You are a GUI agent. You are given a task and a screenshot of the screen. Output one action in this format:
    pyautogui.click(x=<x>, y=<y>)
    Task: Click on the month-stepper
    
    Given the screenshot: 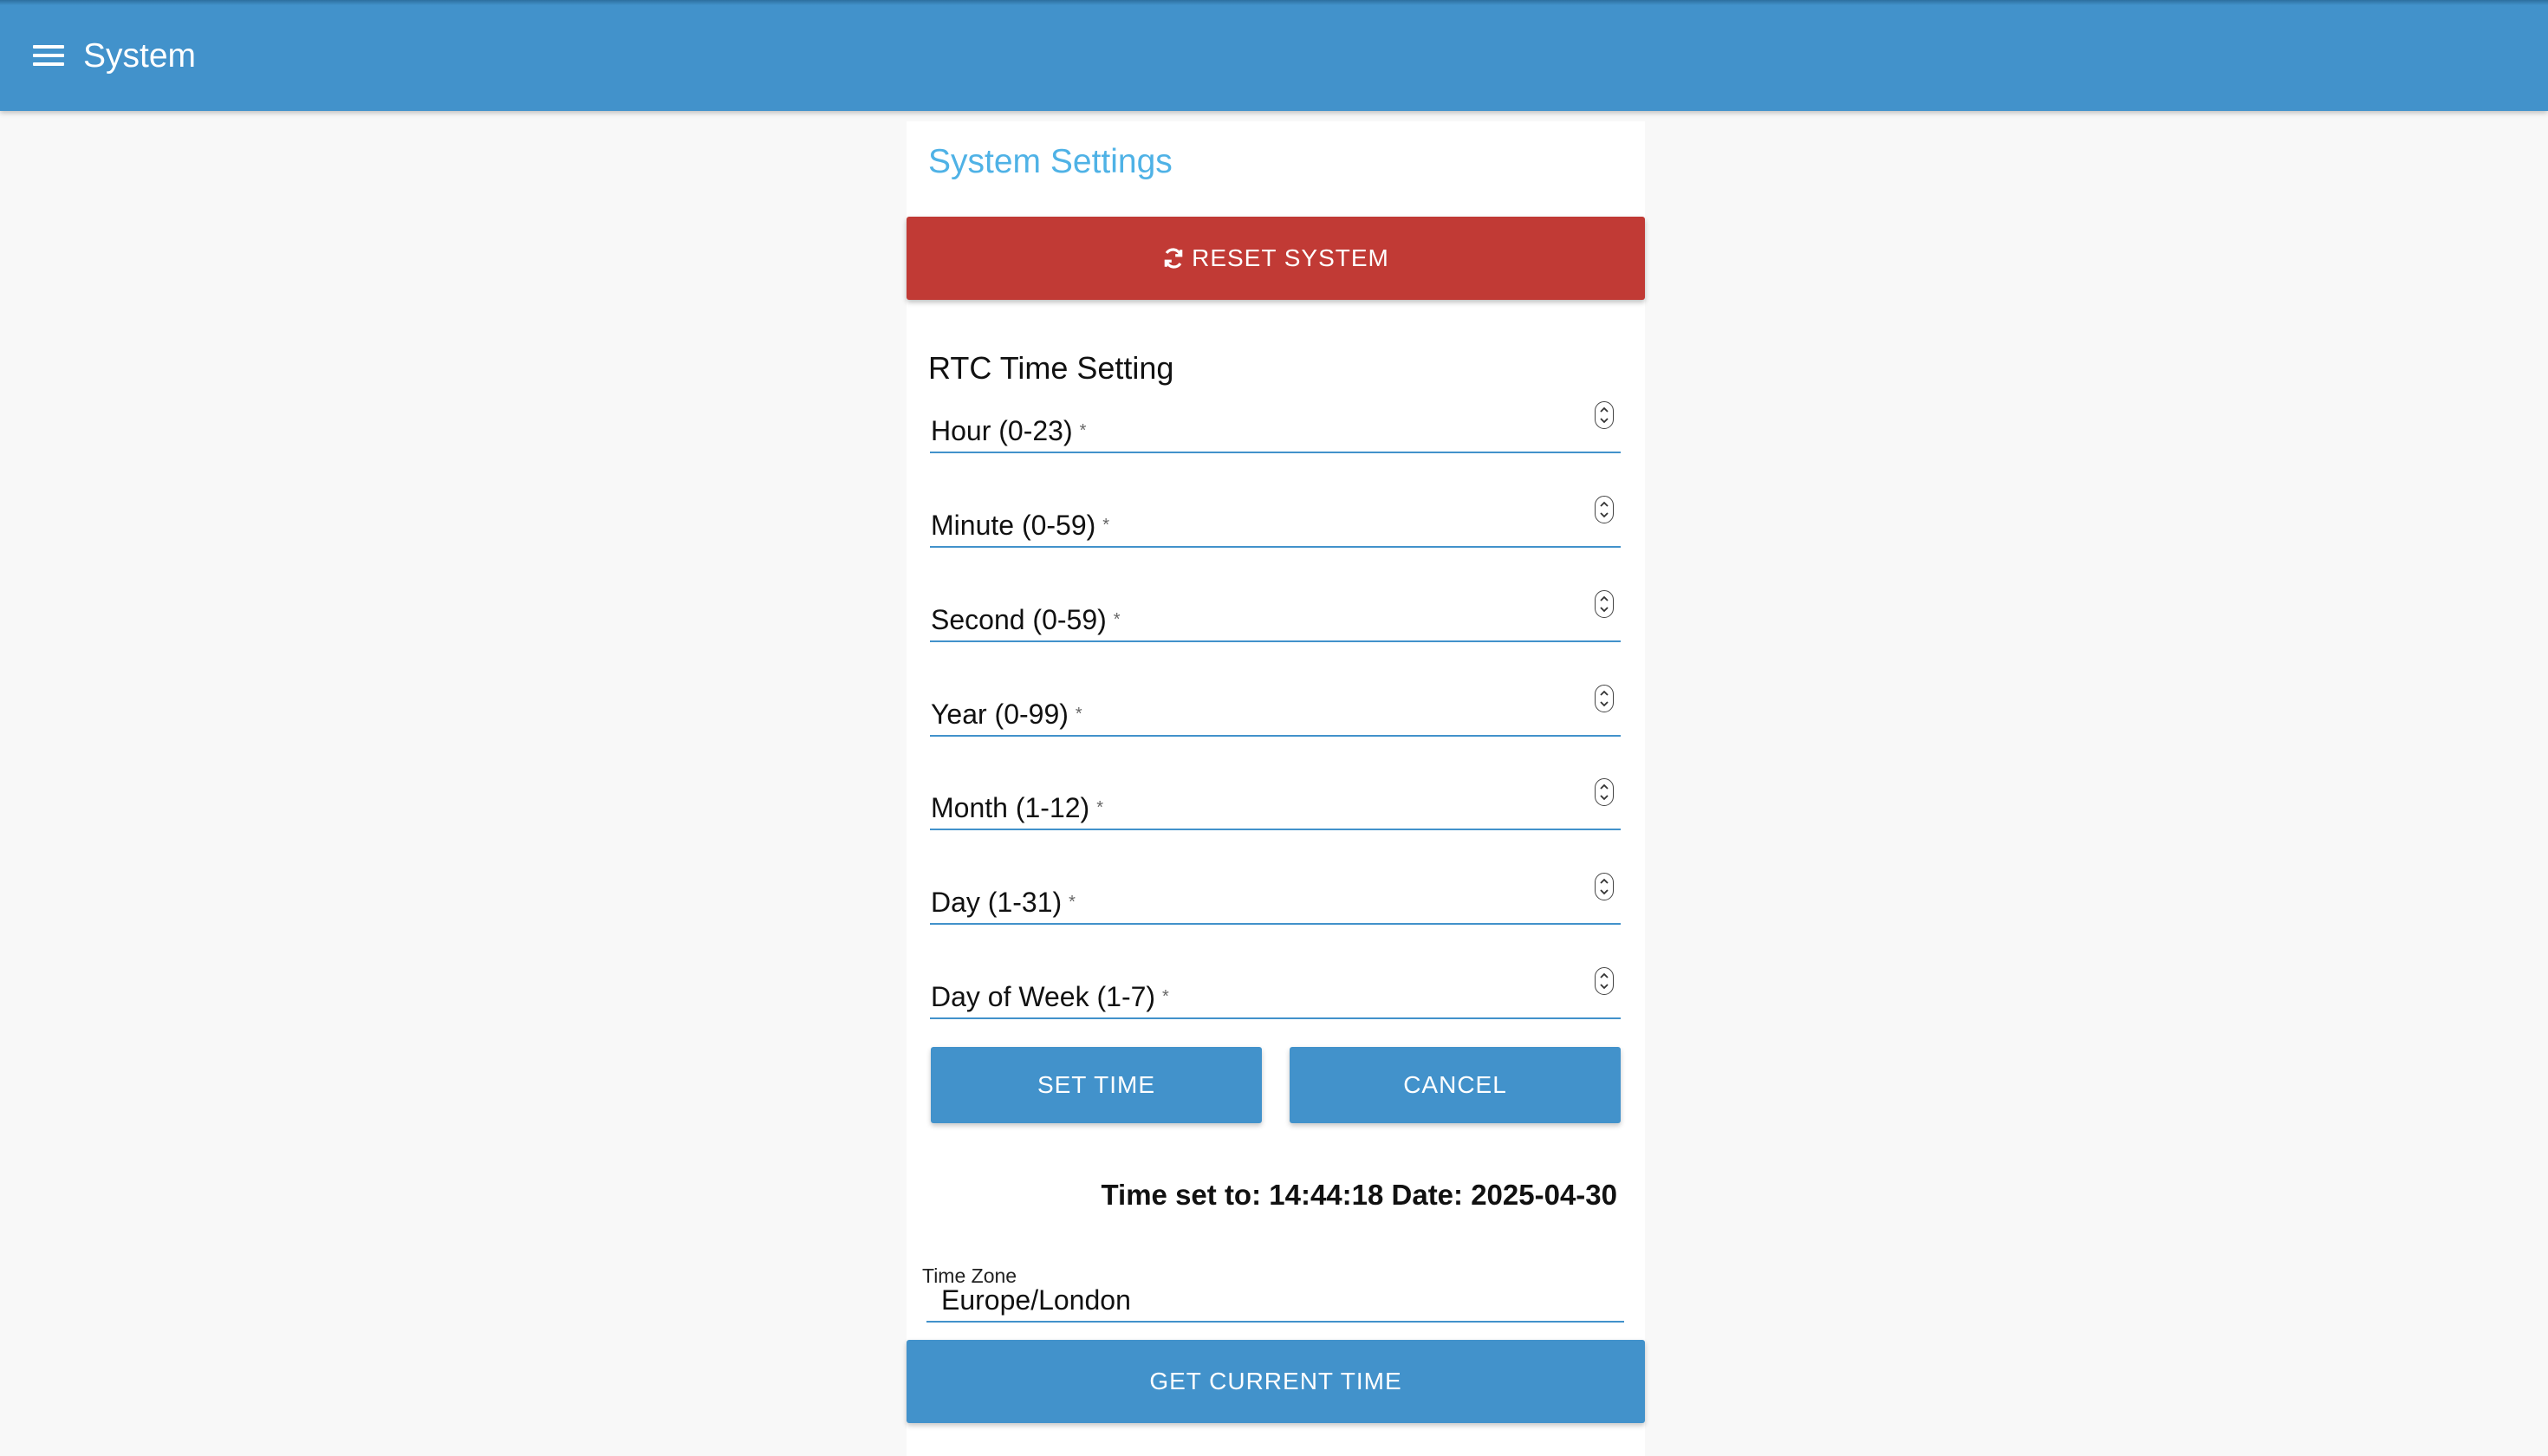 What is the action you would take?
    pyautogui.click(x=1604, y=792)
    